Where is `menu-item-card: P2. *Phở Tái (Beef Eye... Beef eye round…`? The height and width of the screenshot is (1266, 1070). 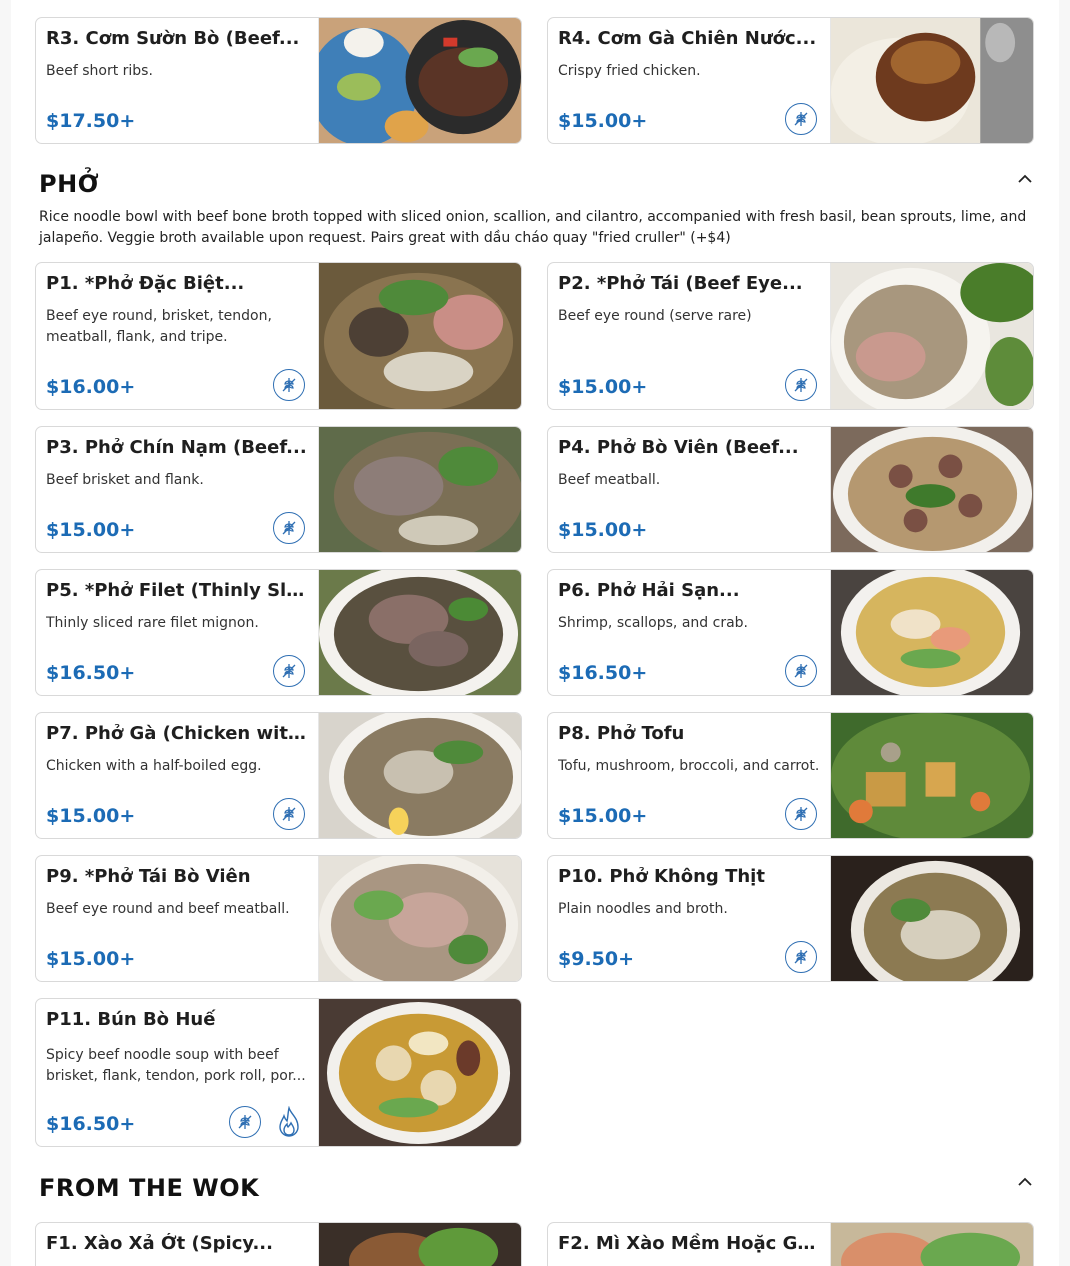 menu-item-card: P2. *Phở Tái (Beef Eye... Beef eye round… is located at coordinates (790, 336).